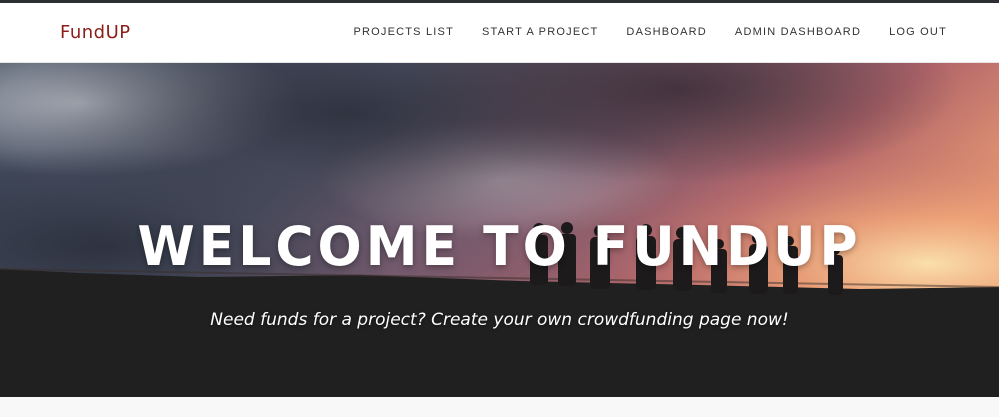  What do you see at coordinates (540, 32) in the screenshot?
I see `nav-start-project: START A PROJECT` at bounding box center [540, 32].